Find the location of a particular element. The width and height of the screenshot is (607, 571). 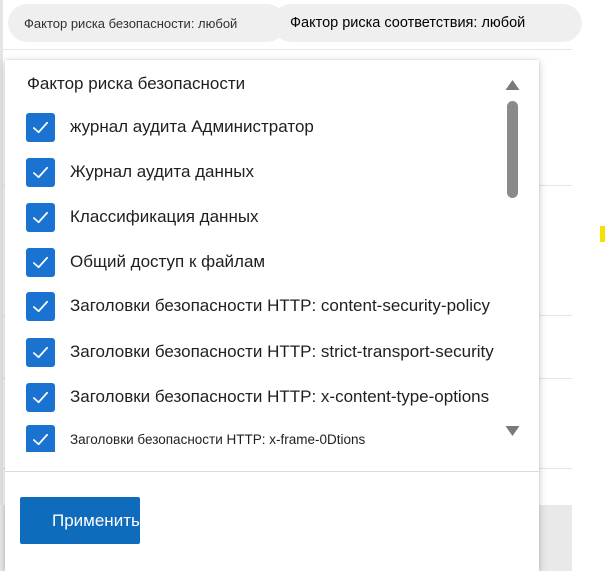

compliance-risk-filter-pill: Фактор риска соответствия: любой is located at coordinates (427, 23).